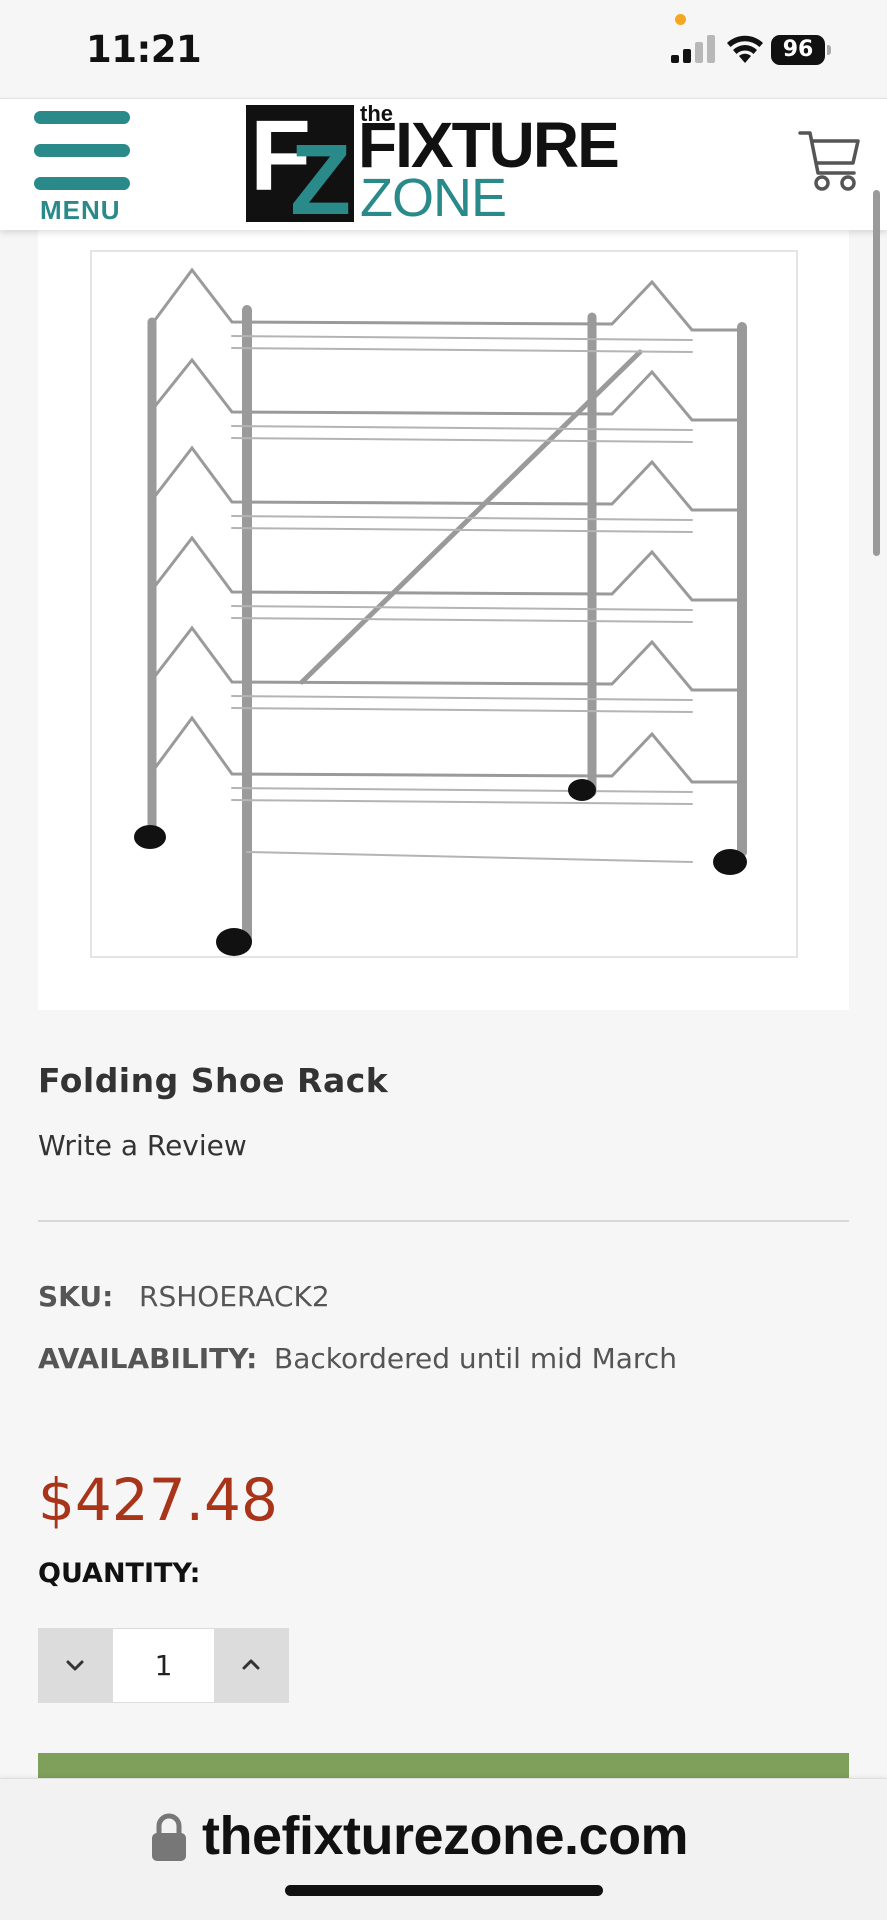 The image size is (887, 1920). I want to click on quantity-decrease-button, so click(75, 1665).